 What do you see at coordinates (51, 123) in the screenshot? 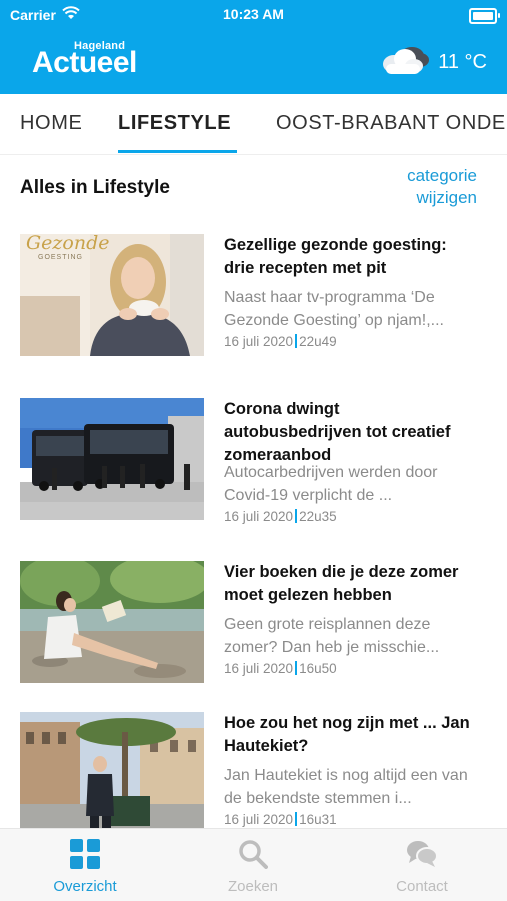
I see `tab-home: HOME` at bounding box center [51, 123].